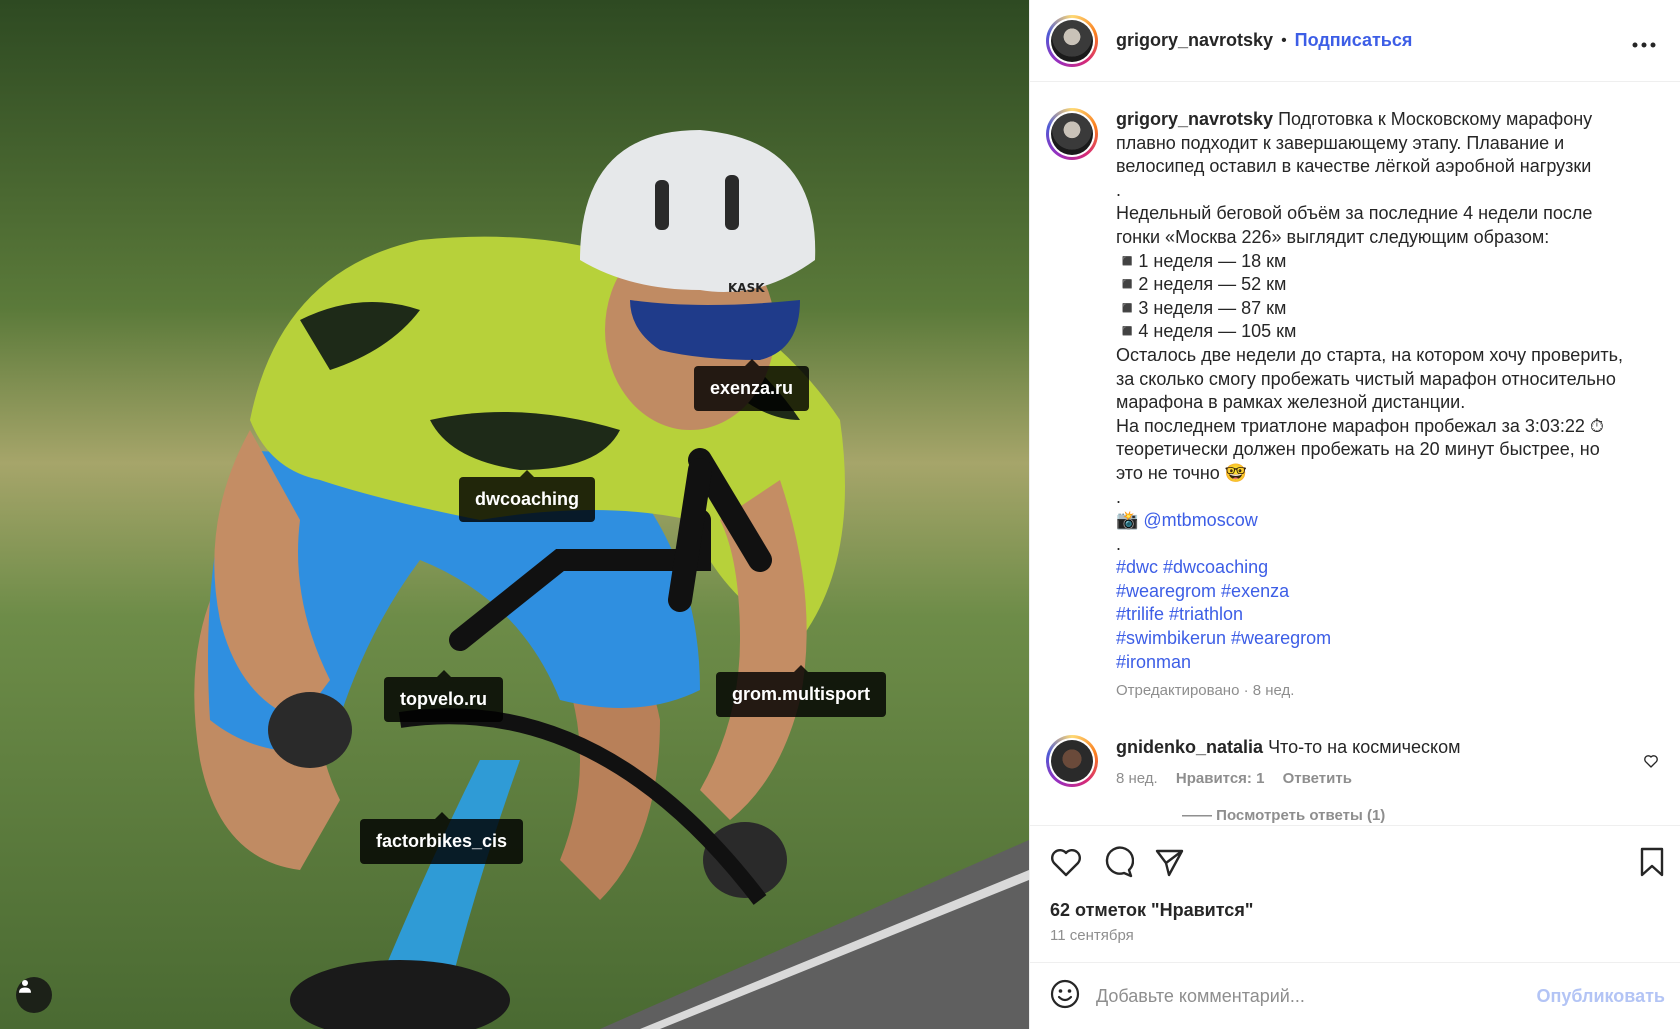 The width and height of the screenshot is (1680, 1029). What do you see at coordinates (1364, 747) in the screenshot?
I see `comment-text: Что-то на космическом` at bounding box center [1364, 747].